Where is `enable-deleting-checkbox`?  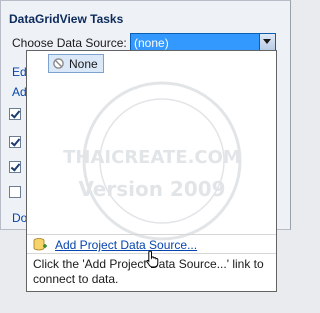 enable-deleting-checkbox is located at coordinates (15, 167).